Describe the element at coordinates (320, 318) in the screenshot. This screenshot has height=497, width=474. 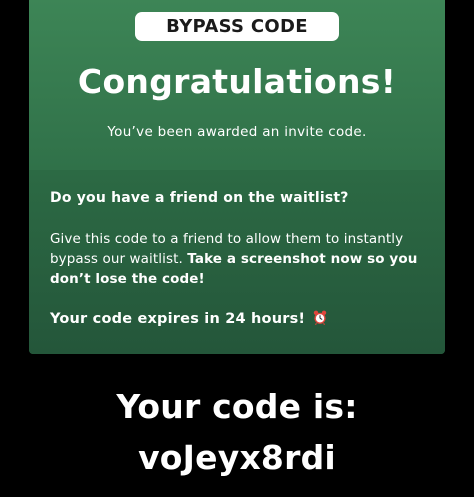
I see `alarm-clock-icon` at that location.